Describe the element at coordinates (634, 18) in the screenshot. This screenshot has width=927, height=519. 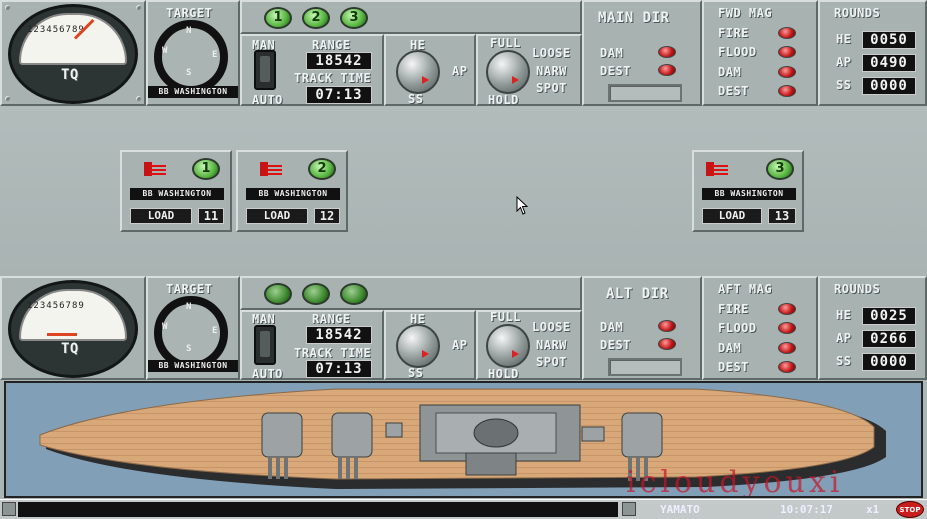
I see `director-title: MAIN DIR` at that location.